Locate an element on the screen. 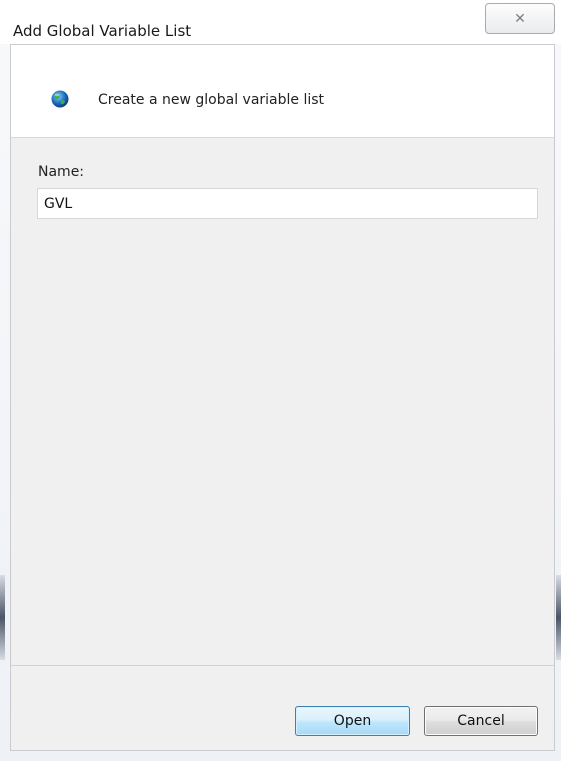 This screenshot has width=561, height=761. globe-icon is located at coordinates (60, 99).